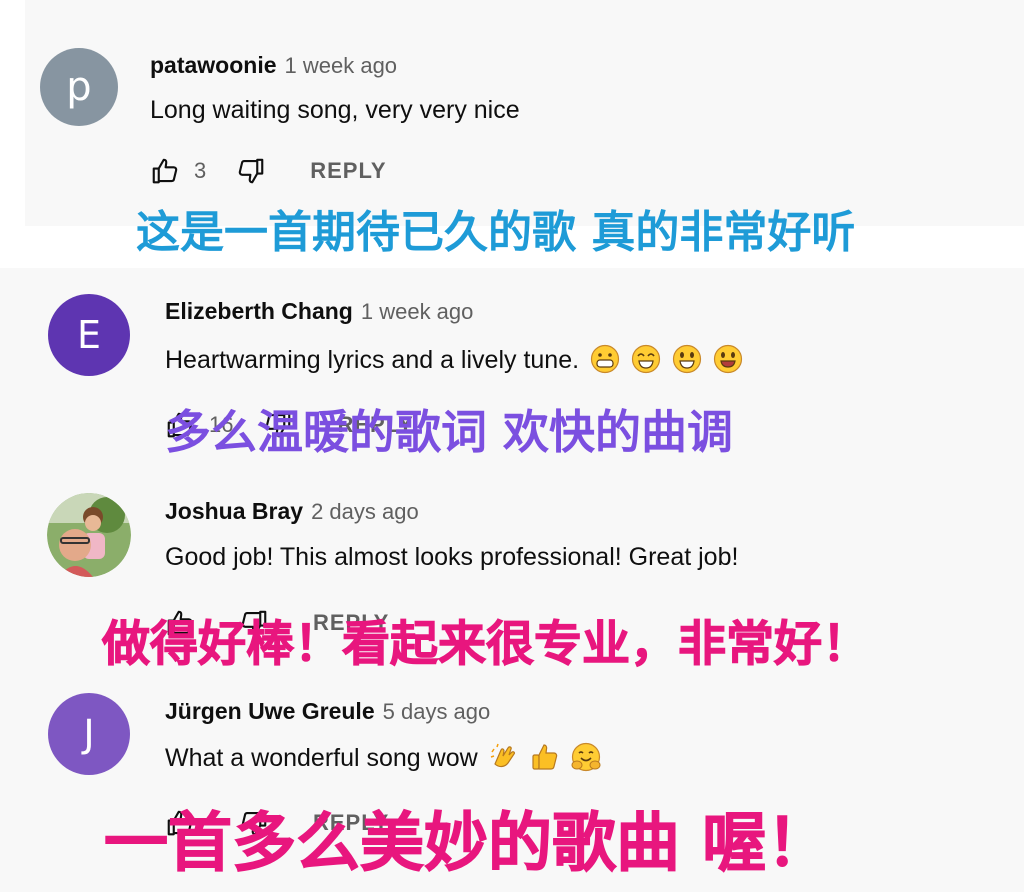  I want to click on caption-translation-3: 做得好棒！看起来很专业，非常好！, so click(486, 644).